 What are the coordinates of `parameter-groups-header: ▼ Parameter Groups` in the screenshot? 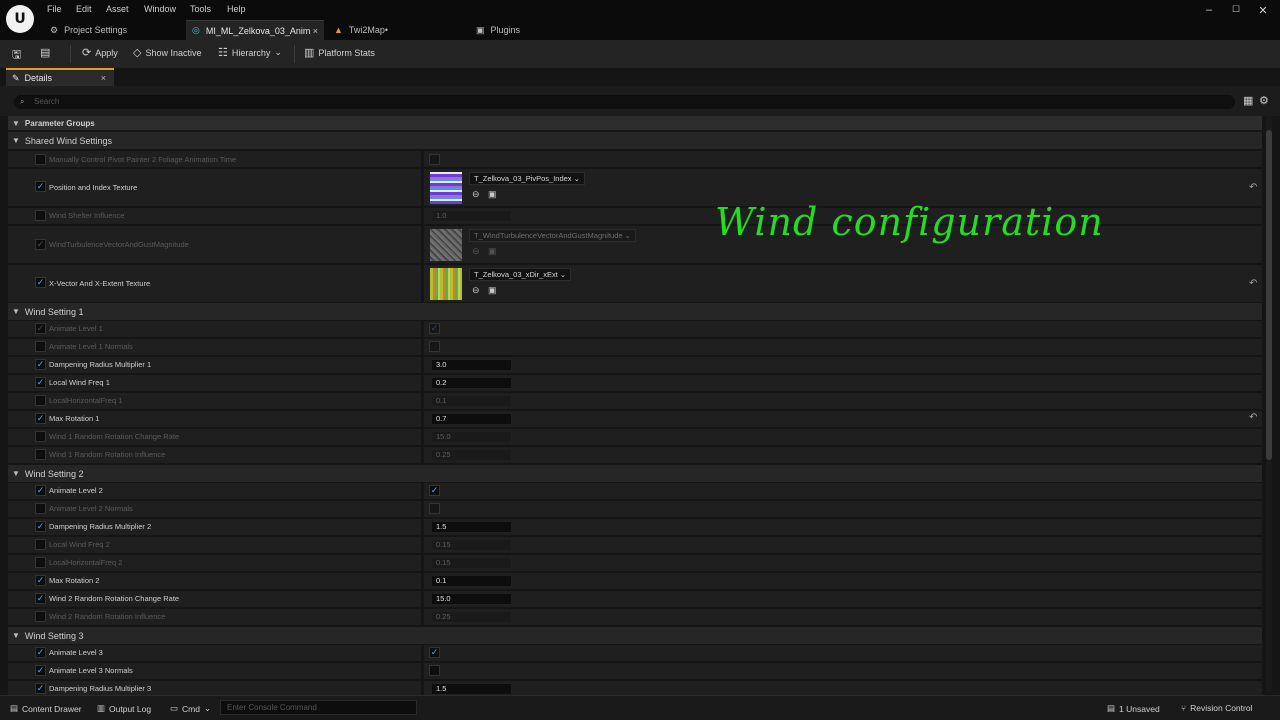 It's located at (635, 123).